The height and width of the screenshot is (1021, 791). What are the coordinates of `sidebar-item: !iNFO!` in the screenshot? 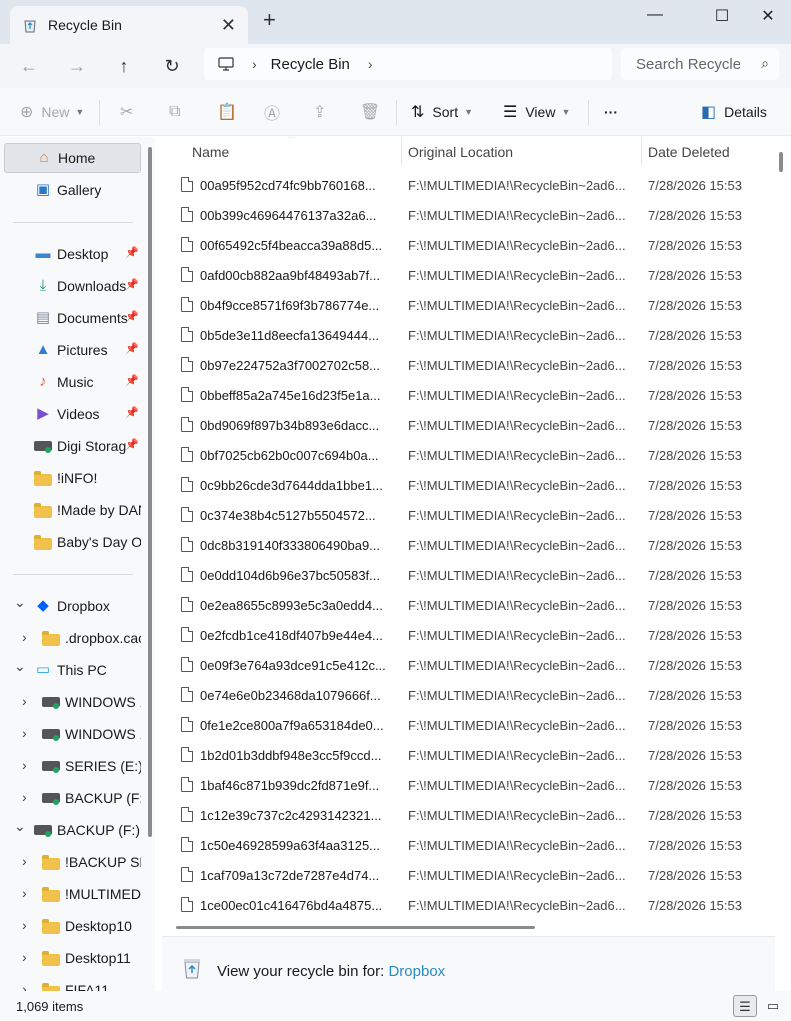 It's located at (72, 478).